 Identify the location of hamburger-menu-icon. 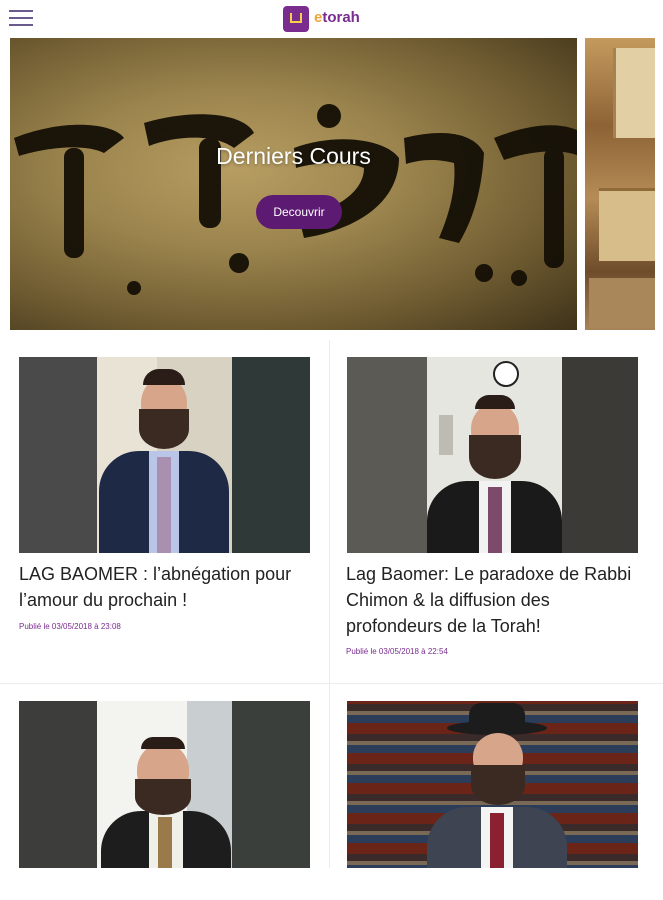
(21, 18).